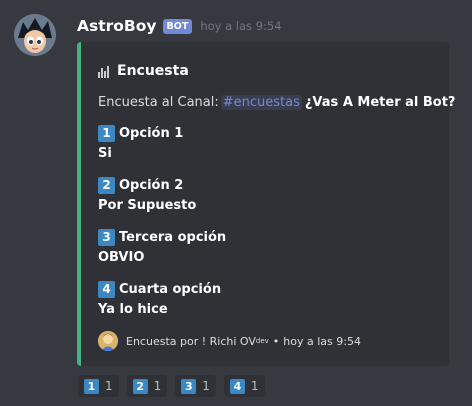  I want to click on reaction-2: 2 1, so click(147, 386).